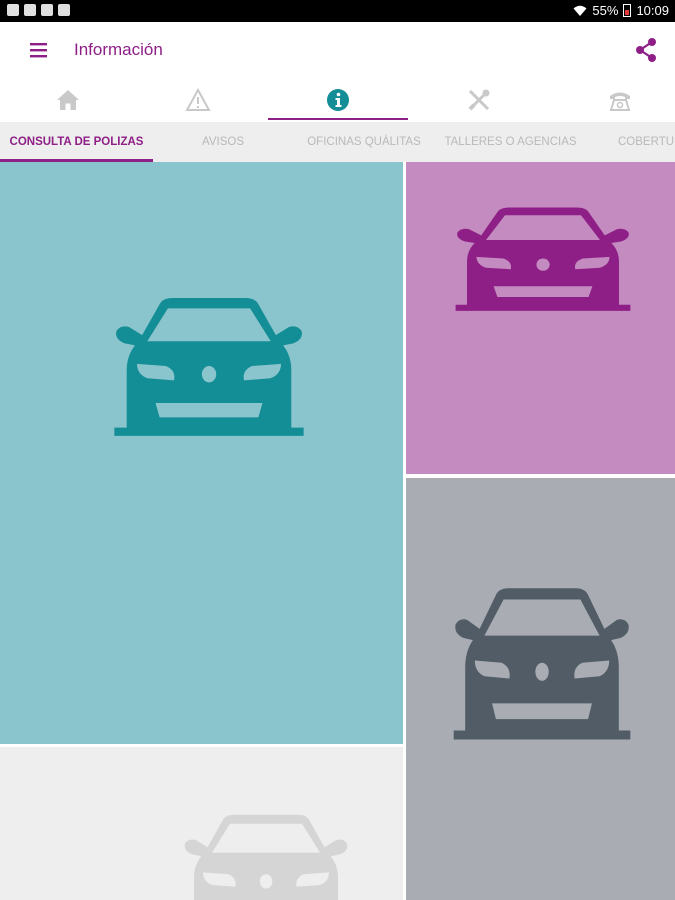 This screenshot has height=900, width=675. I want to click on hamburger-menu-icon, so click(39, 50).